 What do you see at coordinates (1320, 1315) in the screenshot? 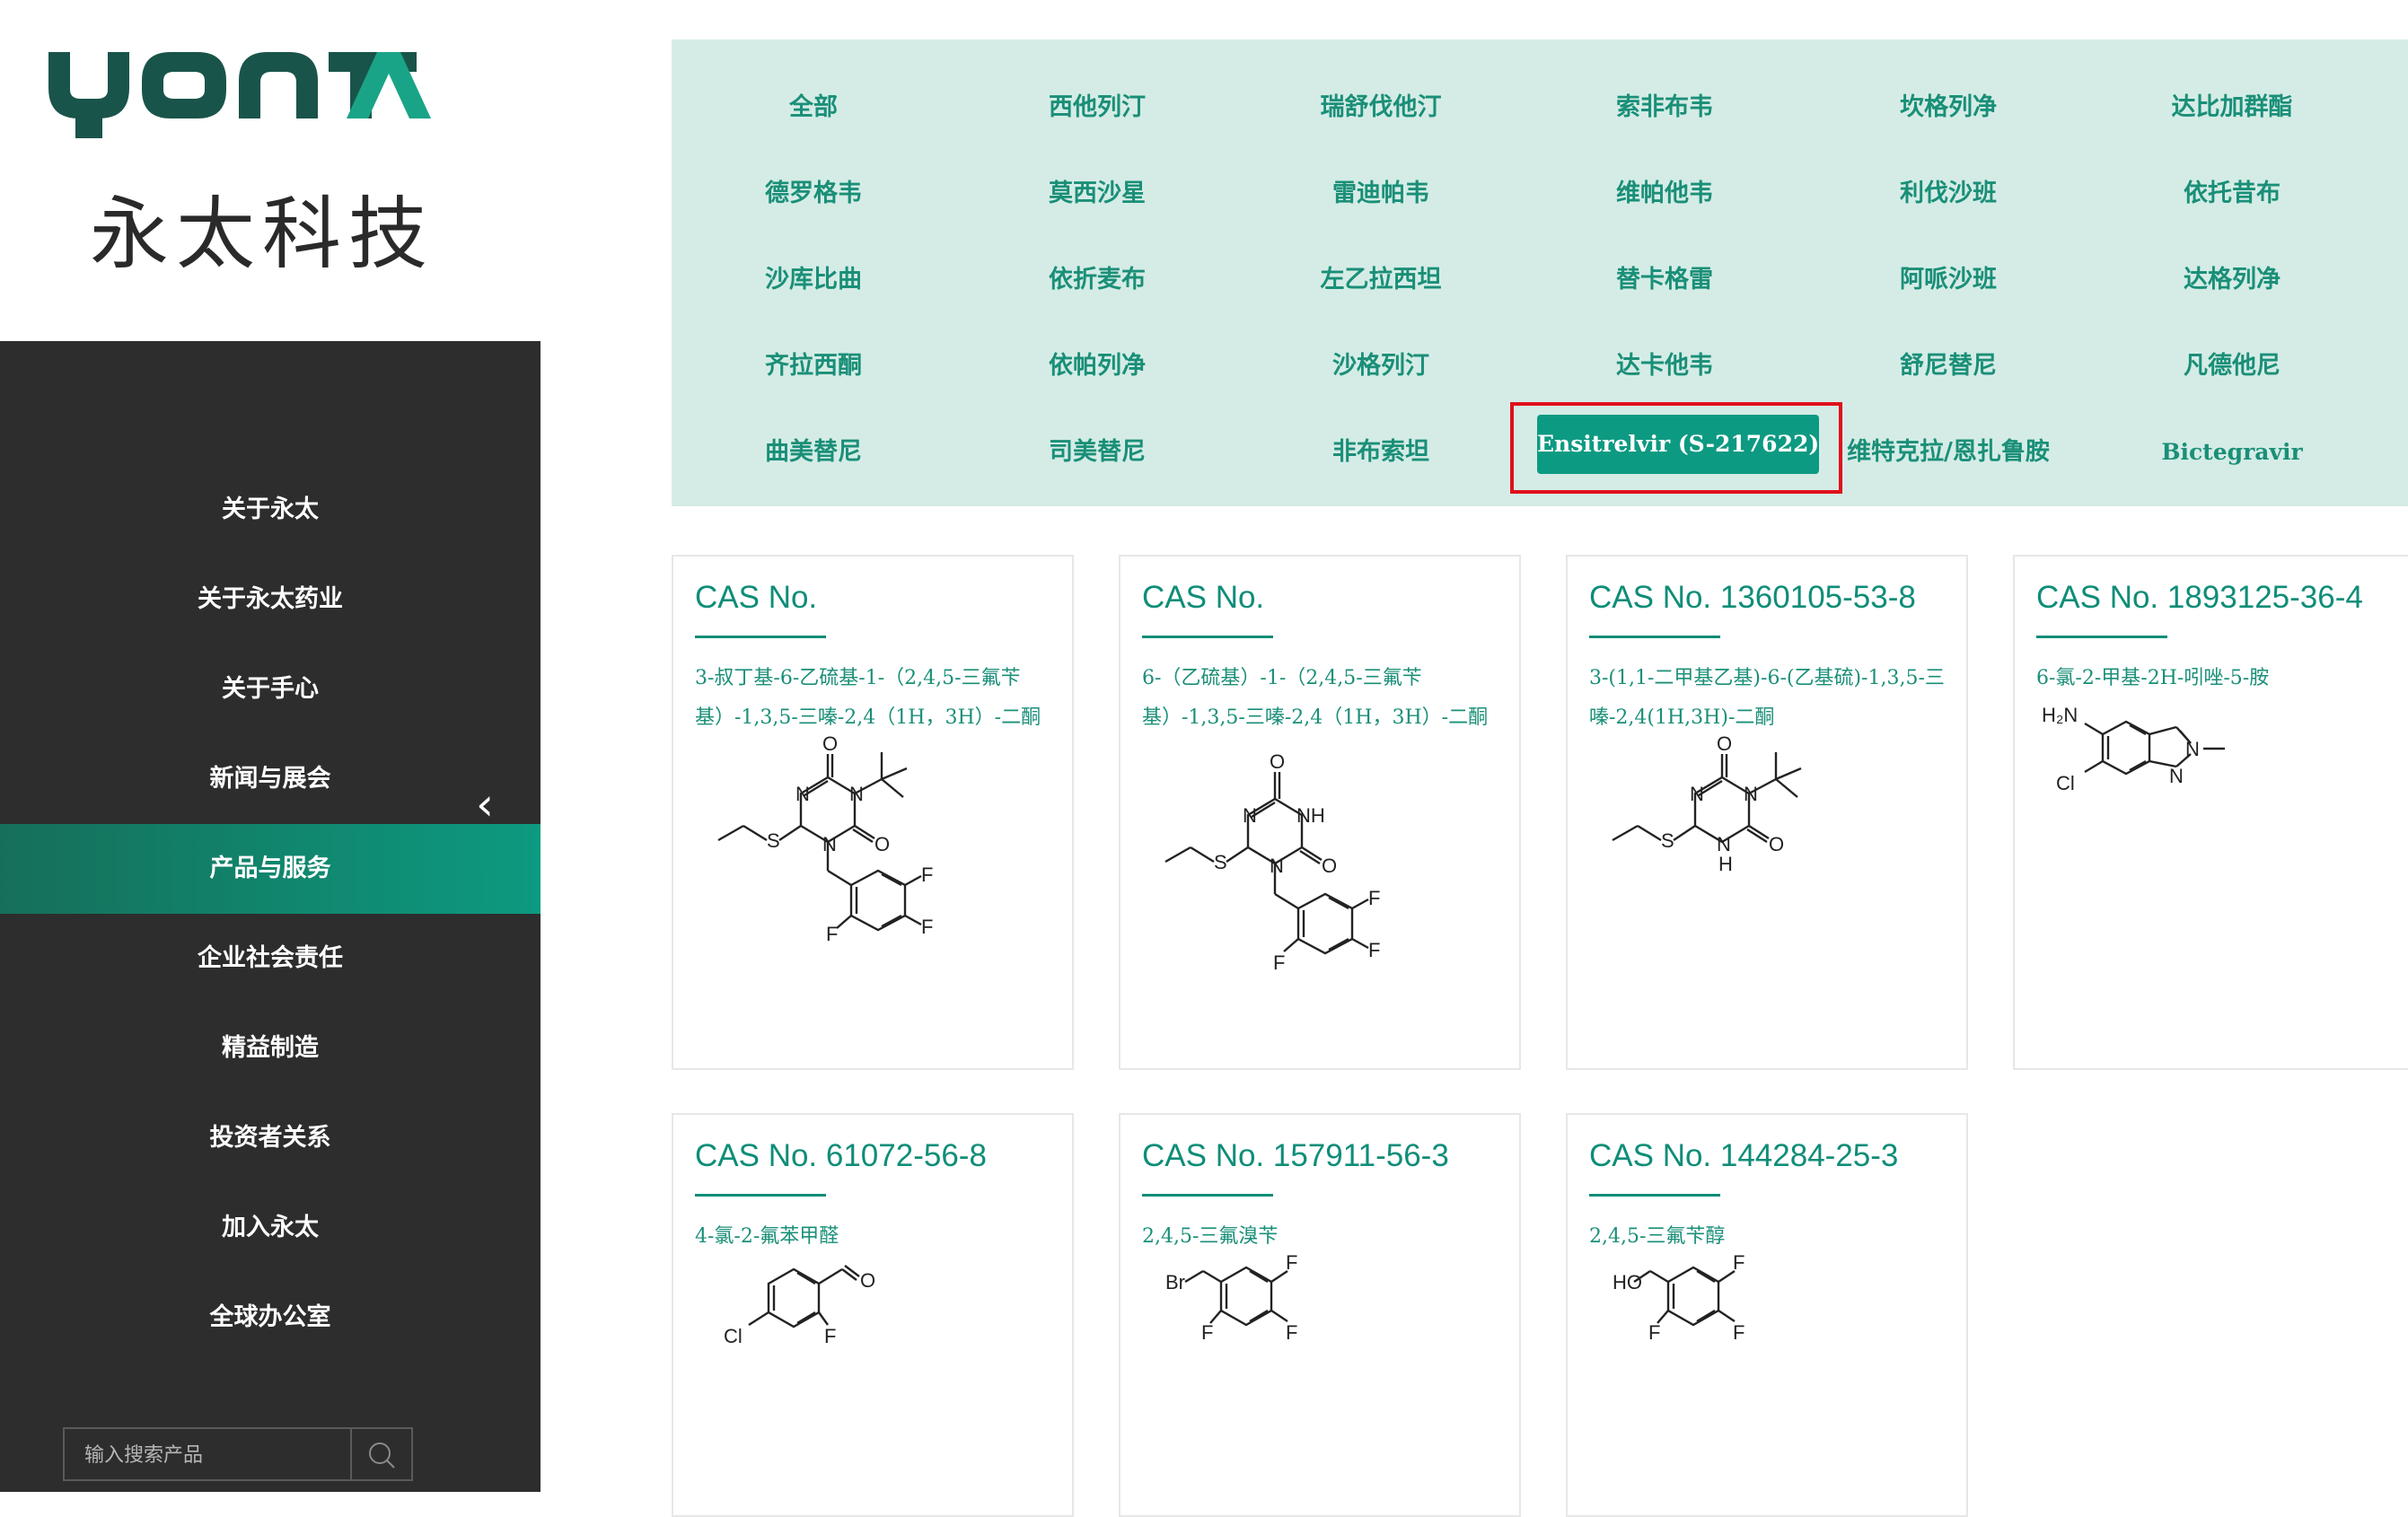
I see `product-card: CAS No. 157911-56-3 2,4,5-三氟溴苄 Br F F F` at bounding box center [1320, 1315].